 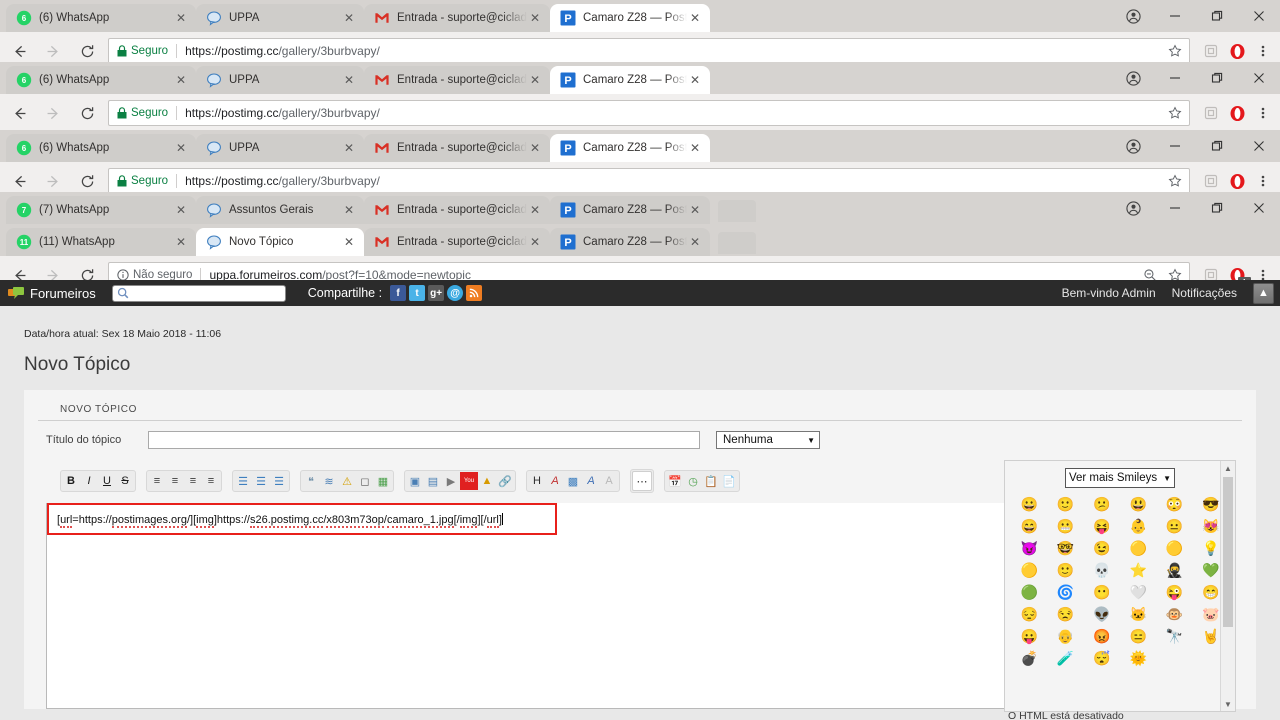 I want to click on smiley-item: 😕, so click(x=1101, y=504).